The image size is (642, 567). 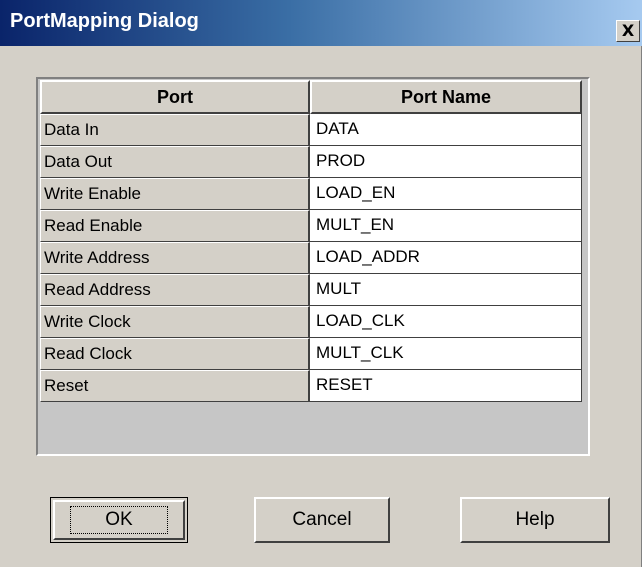 I want to click on table-row: Read Enable MULT_EN, so click(x=312, y=226).